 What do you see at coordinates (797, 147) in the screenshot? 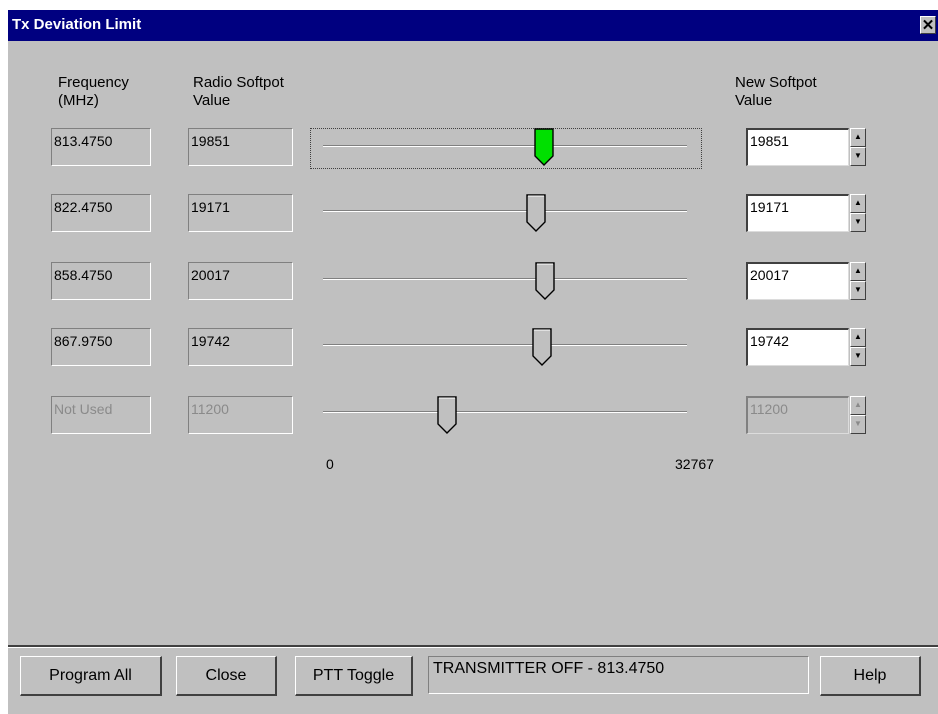
I see `new-value-input: 19851` at bounding box center [797, 147].